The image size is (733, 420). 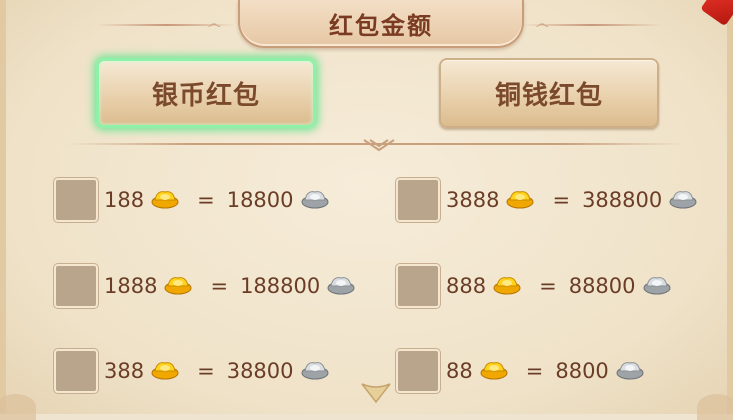 I want to click on amount-option-row: 888 = 88800, so click(x=536, y=286).